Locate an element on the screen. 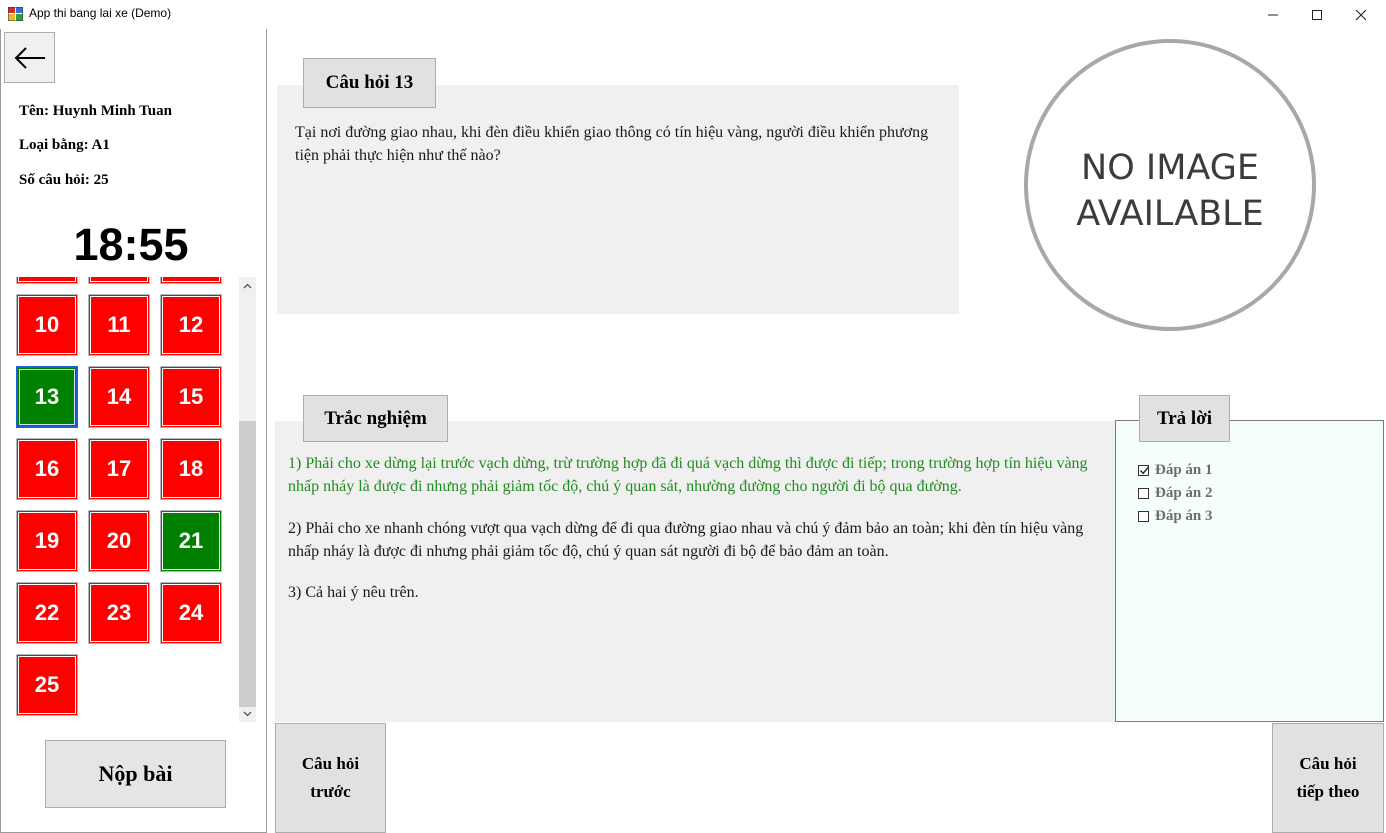 This screenshot has height=833, width=1386. chevron-down-icon is located at coordinates (247, 713).